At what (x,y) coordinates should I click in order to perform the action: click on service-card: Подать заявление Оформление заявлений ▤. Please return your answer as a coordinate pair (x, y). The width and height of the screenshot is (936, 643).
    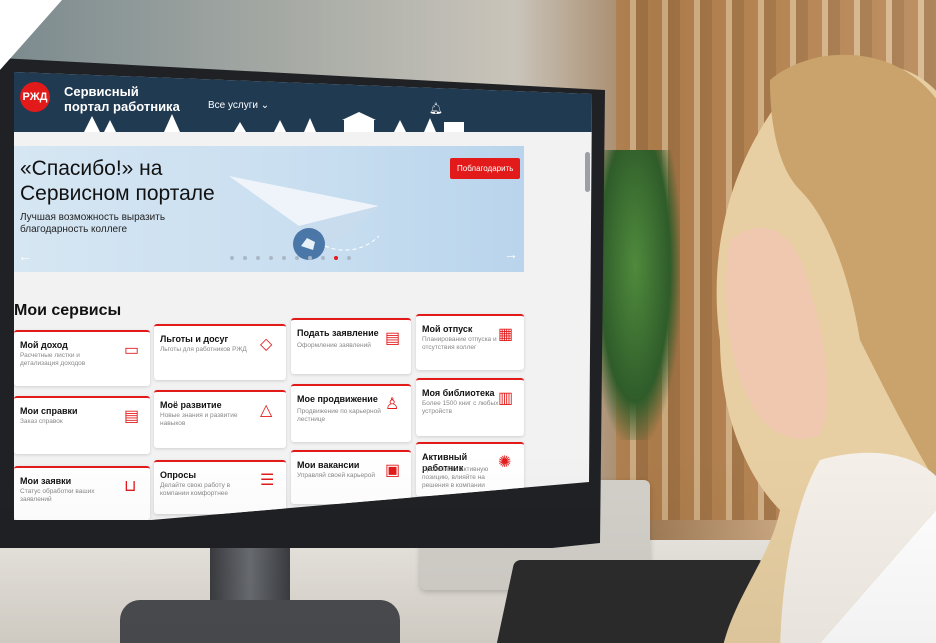
    Looking at the image, I should click on (351, 346).